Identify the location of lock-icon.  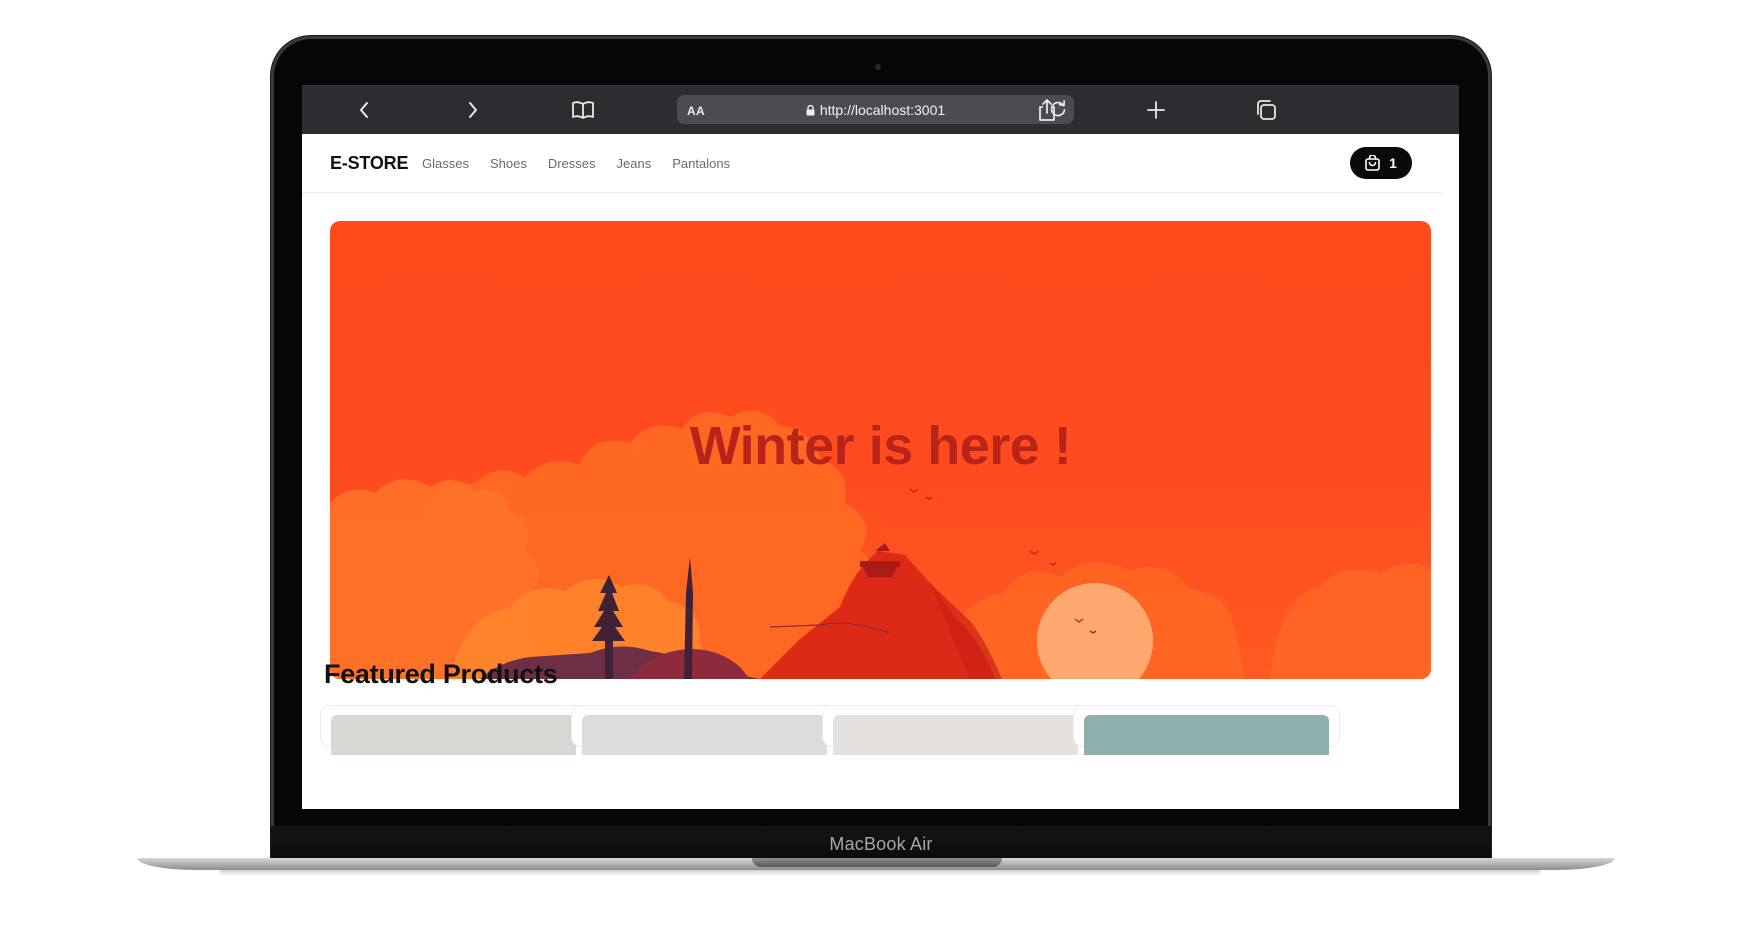
(810, 110).